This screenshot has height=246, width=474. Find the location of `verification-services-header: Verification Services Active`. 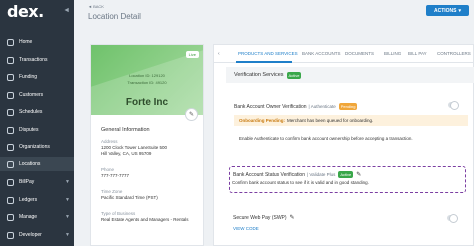

verification-services-header: Verification Services Active is located at coordinates (350, 75).